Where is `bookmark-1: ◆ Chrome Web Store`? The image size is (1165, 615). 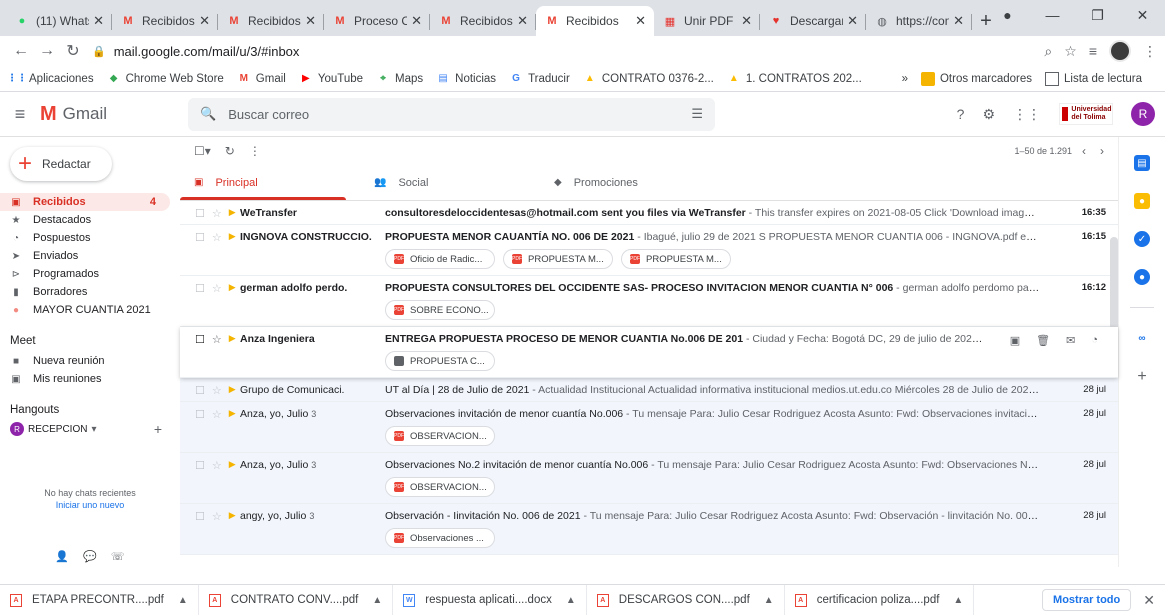 bookmark-1: ◆ Chrome Web Store is located at coordinates (165, 79).